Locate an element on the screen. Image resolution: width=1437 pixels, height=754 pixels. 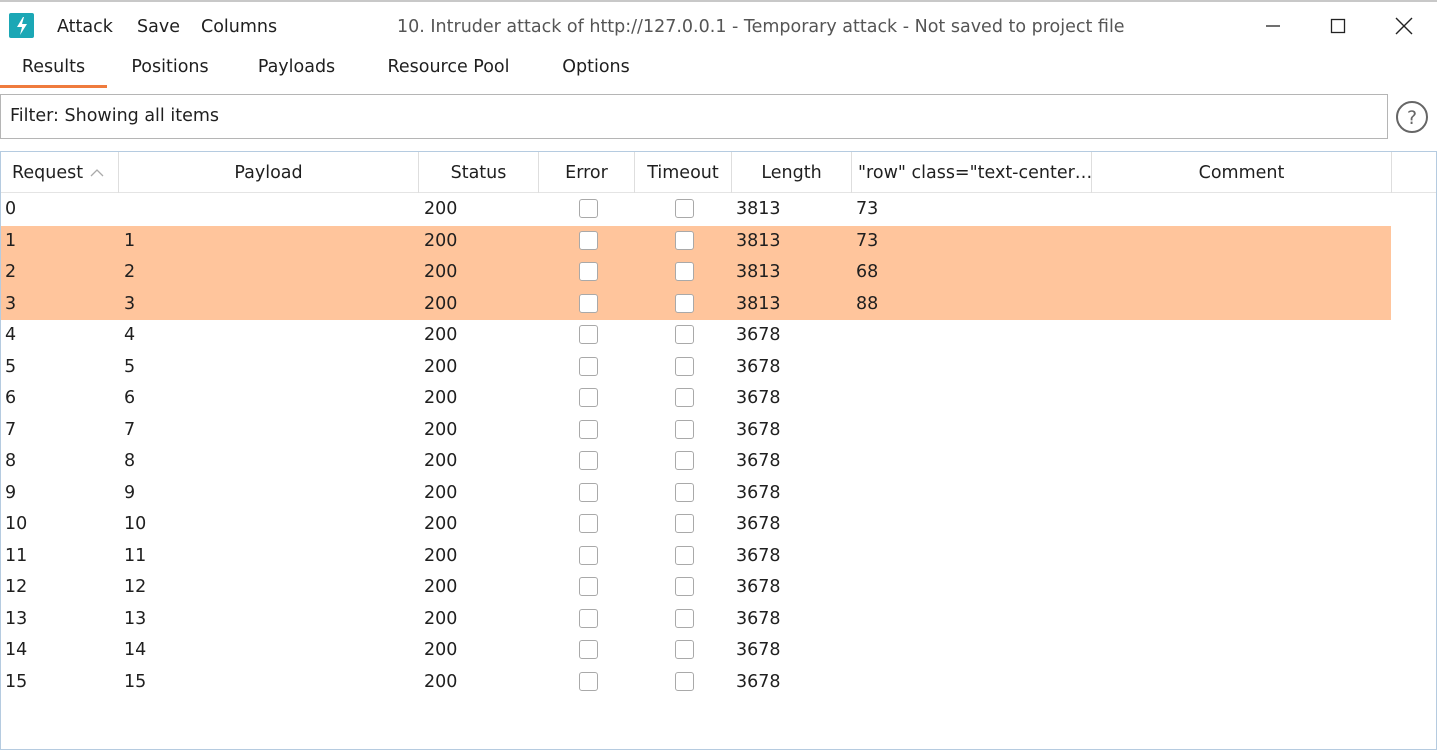
table-row: 6 6 200 3678 is located at coordinates (696, 399).